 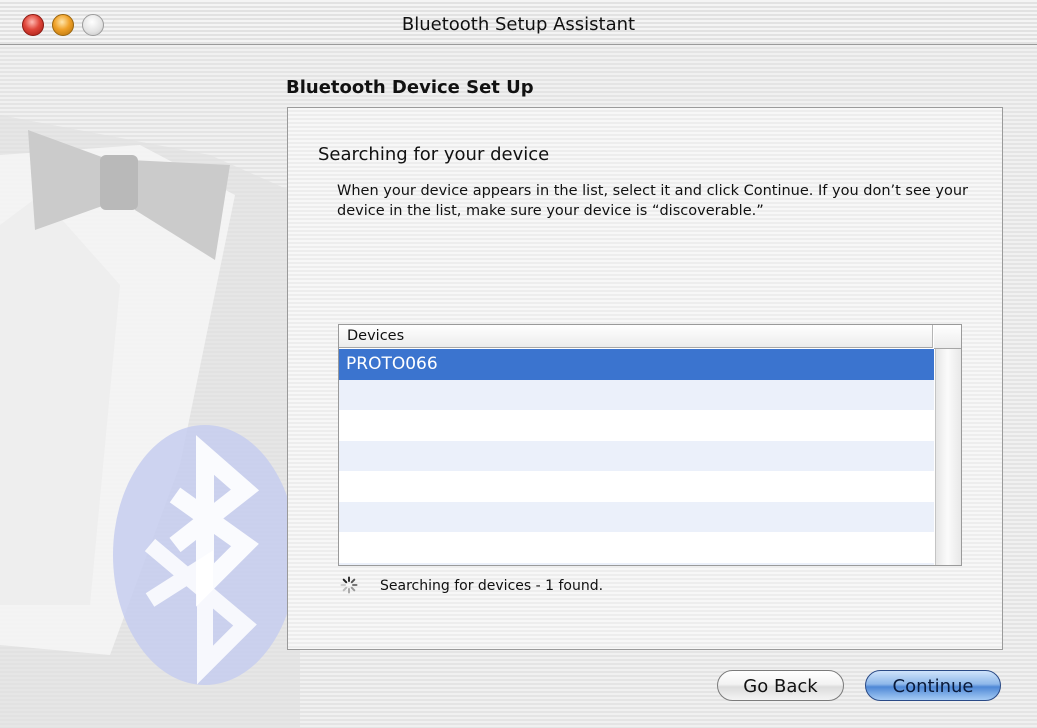 I want to click on bluetooth-logo, so click(x=205, y=555).